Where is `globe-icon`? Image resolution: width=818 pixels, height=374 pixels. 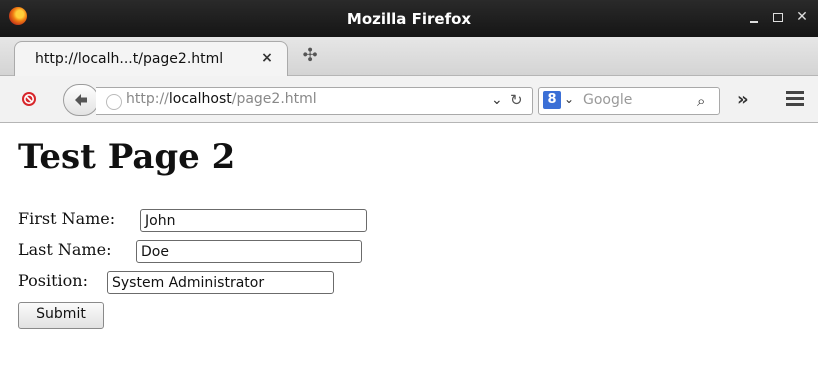
globe-icon is located at coordinates (114, 102).